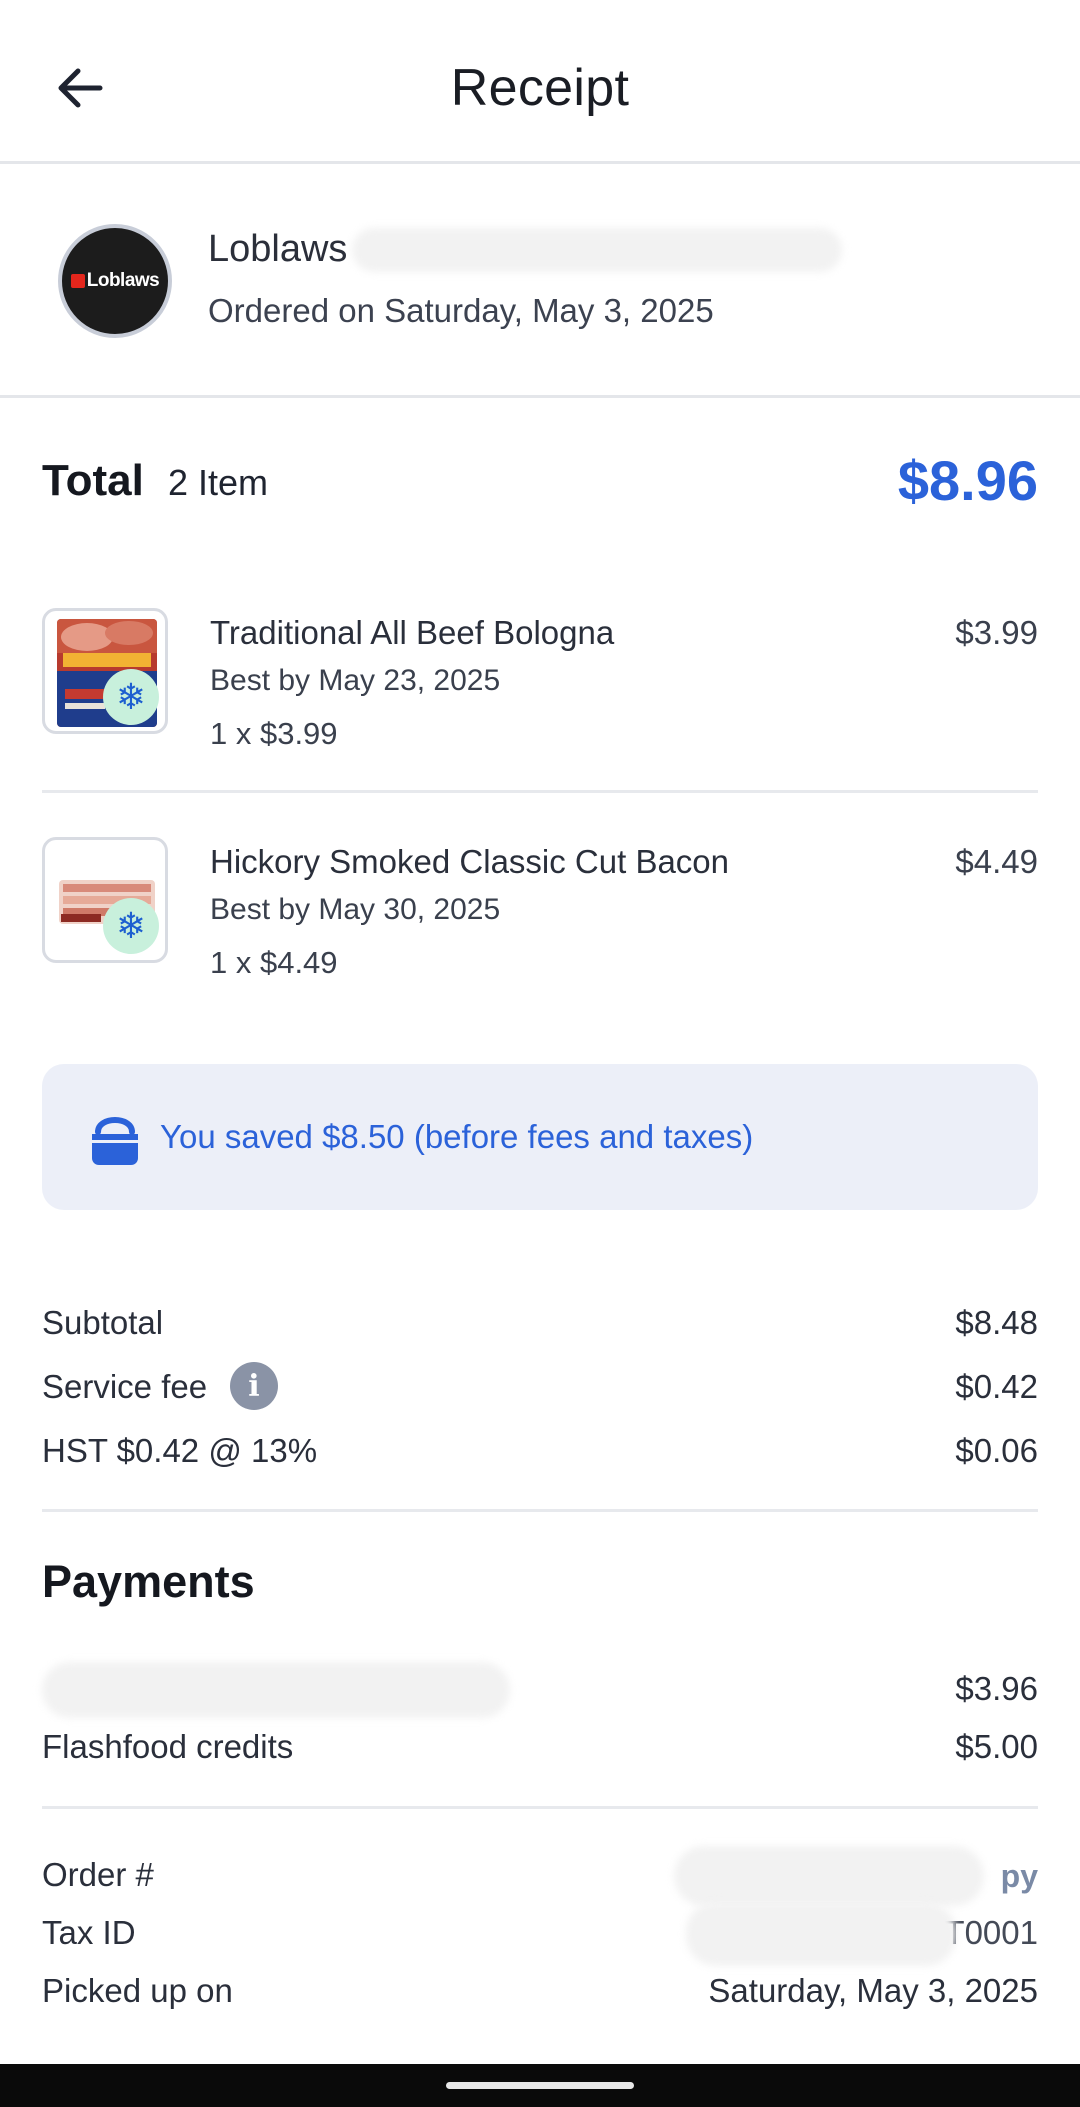 The height and width of the screenshot is (2107, 1080). Describe the element at coordinates (89, 1932) in the screenshot. I see `tax-id-label: Tax ID` at that location.